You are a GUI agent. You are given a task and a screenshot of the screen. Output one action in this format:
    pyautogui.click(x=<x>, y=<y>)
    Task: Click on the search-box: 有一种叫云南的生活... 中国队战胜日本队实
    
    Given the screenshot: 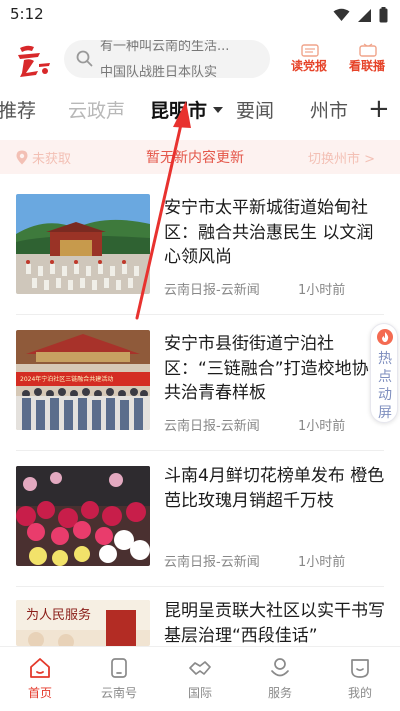 What is the action you would take?
    pyautogui.click(x=167, y=59)
    